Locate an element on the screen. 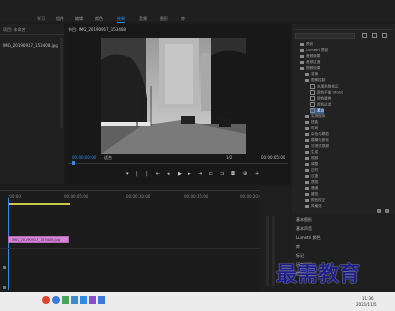 This screenshot has width=395, height=311. effects-item-label: 颜色替换 is located at coordinates (324, 98).